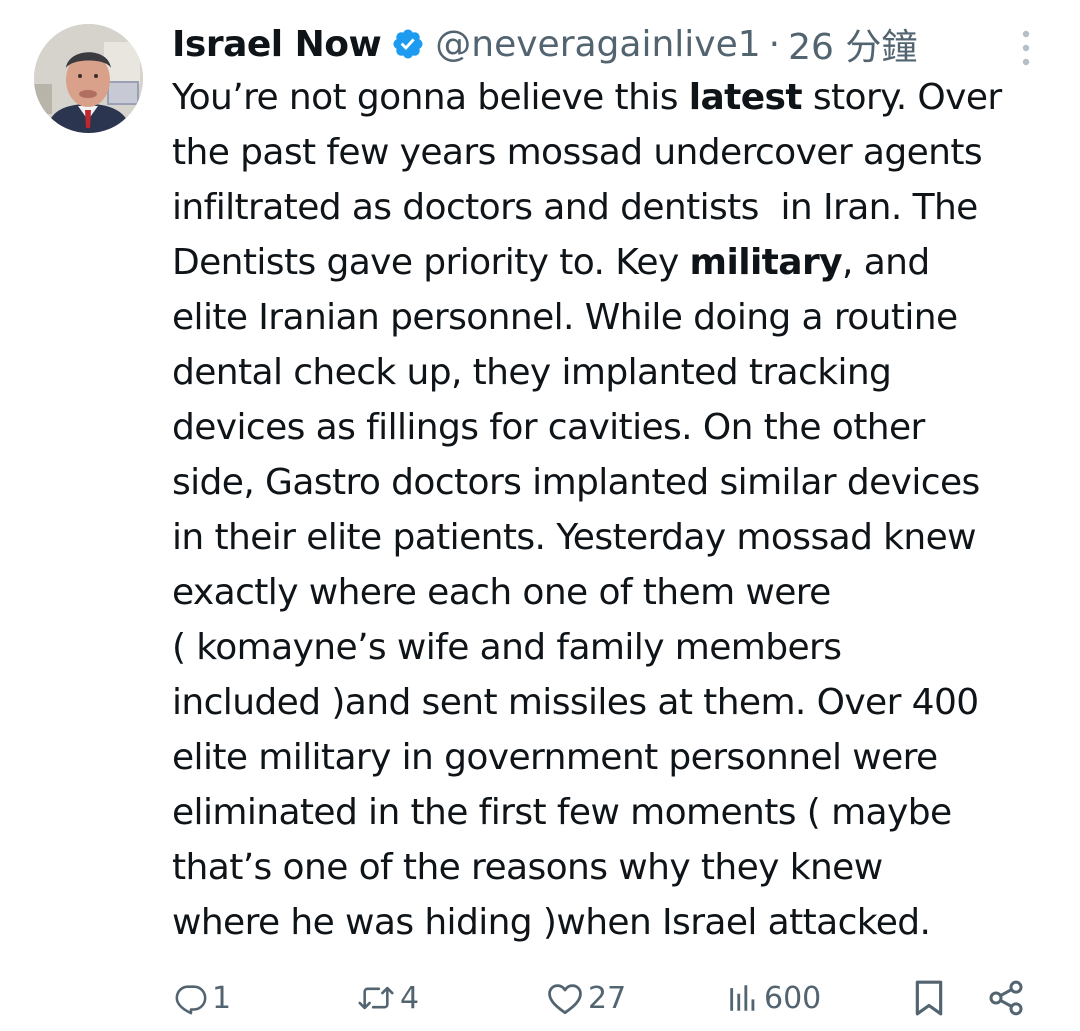  Describe the element at coordinates (852, 44) in the screenshot. I see `timestamp: 26 分鐘` at that location.